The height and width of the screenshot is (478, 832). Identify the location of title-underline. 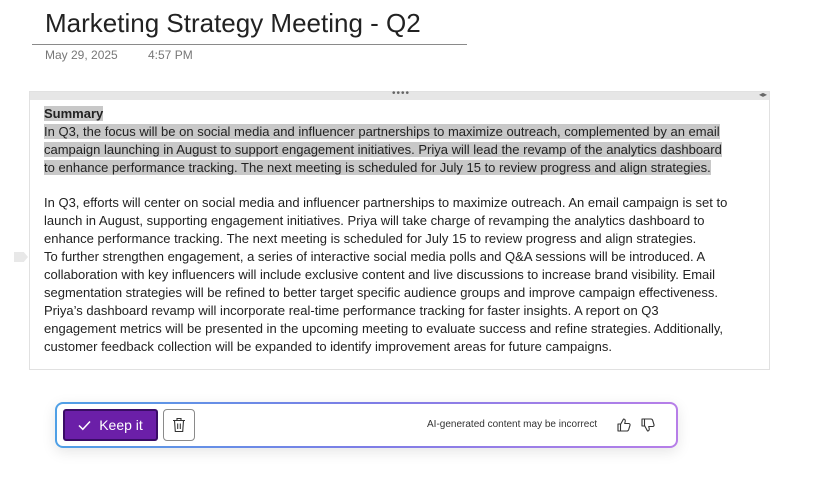
(249, 44).